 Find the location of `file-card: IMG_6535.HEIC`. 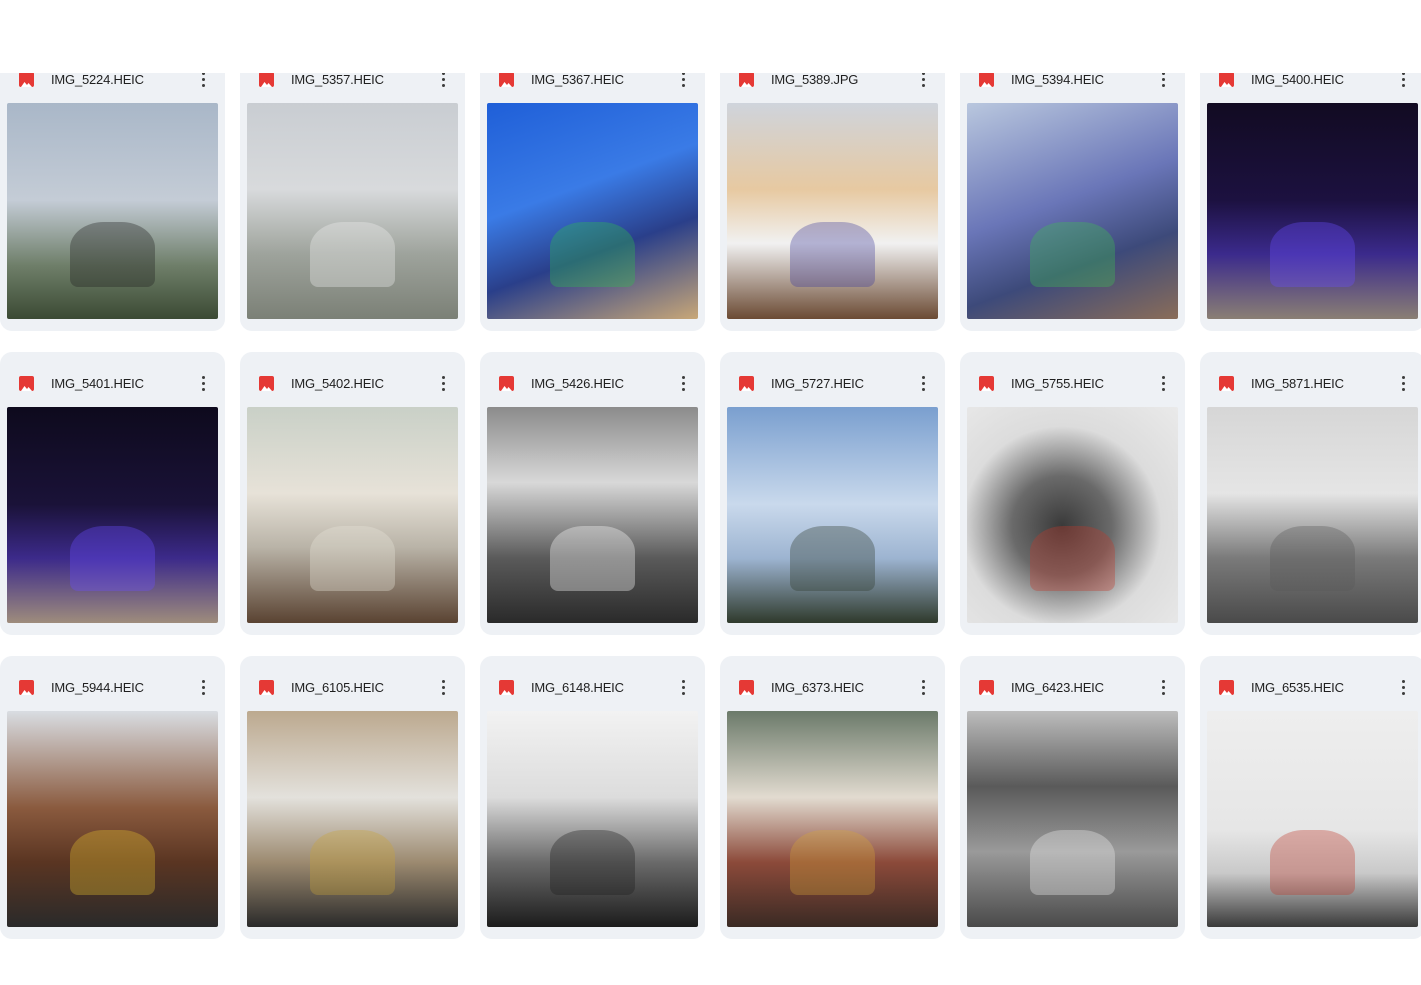

file-card: IMG_6535.HEIC is located at coordinates (1310, 797).